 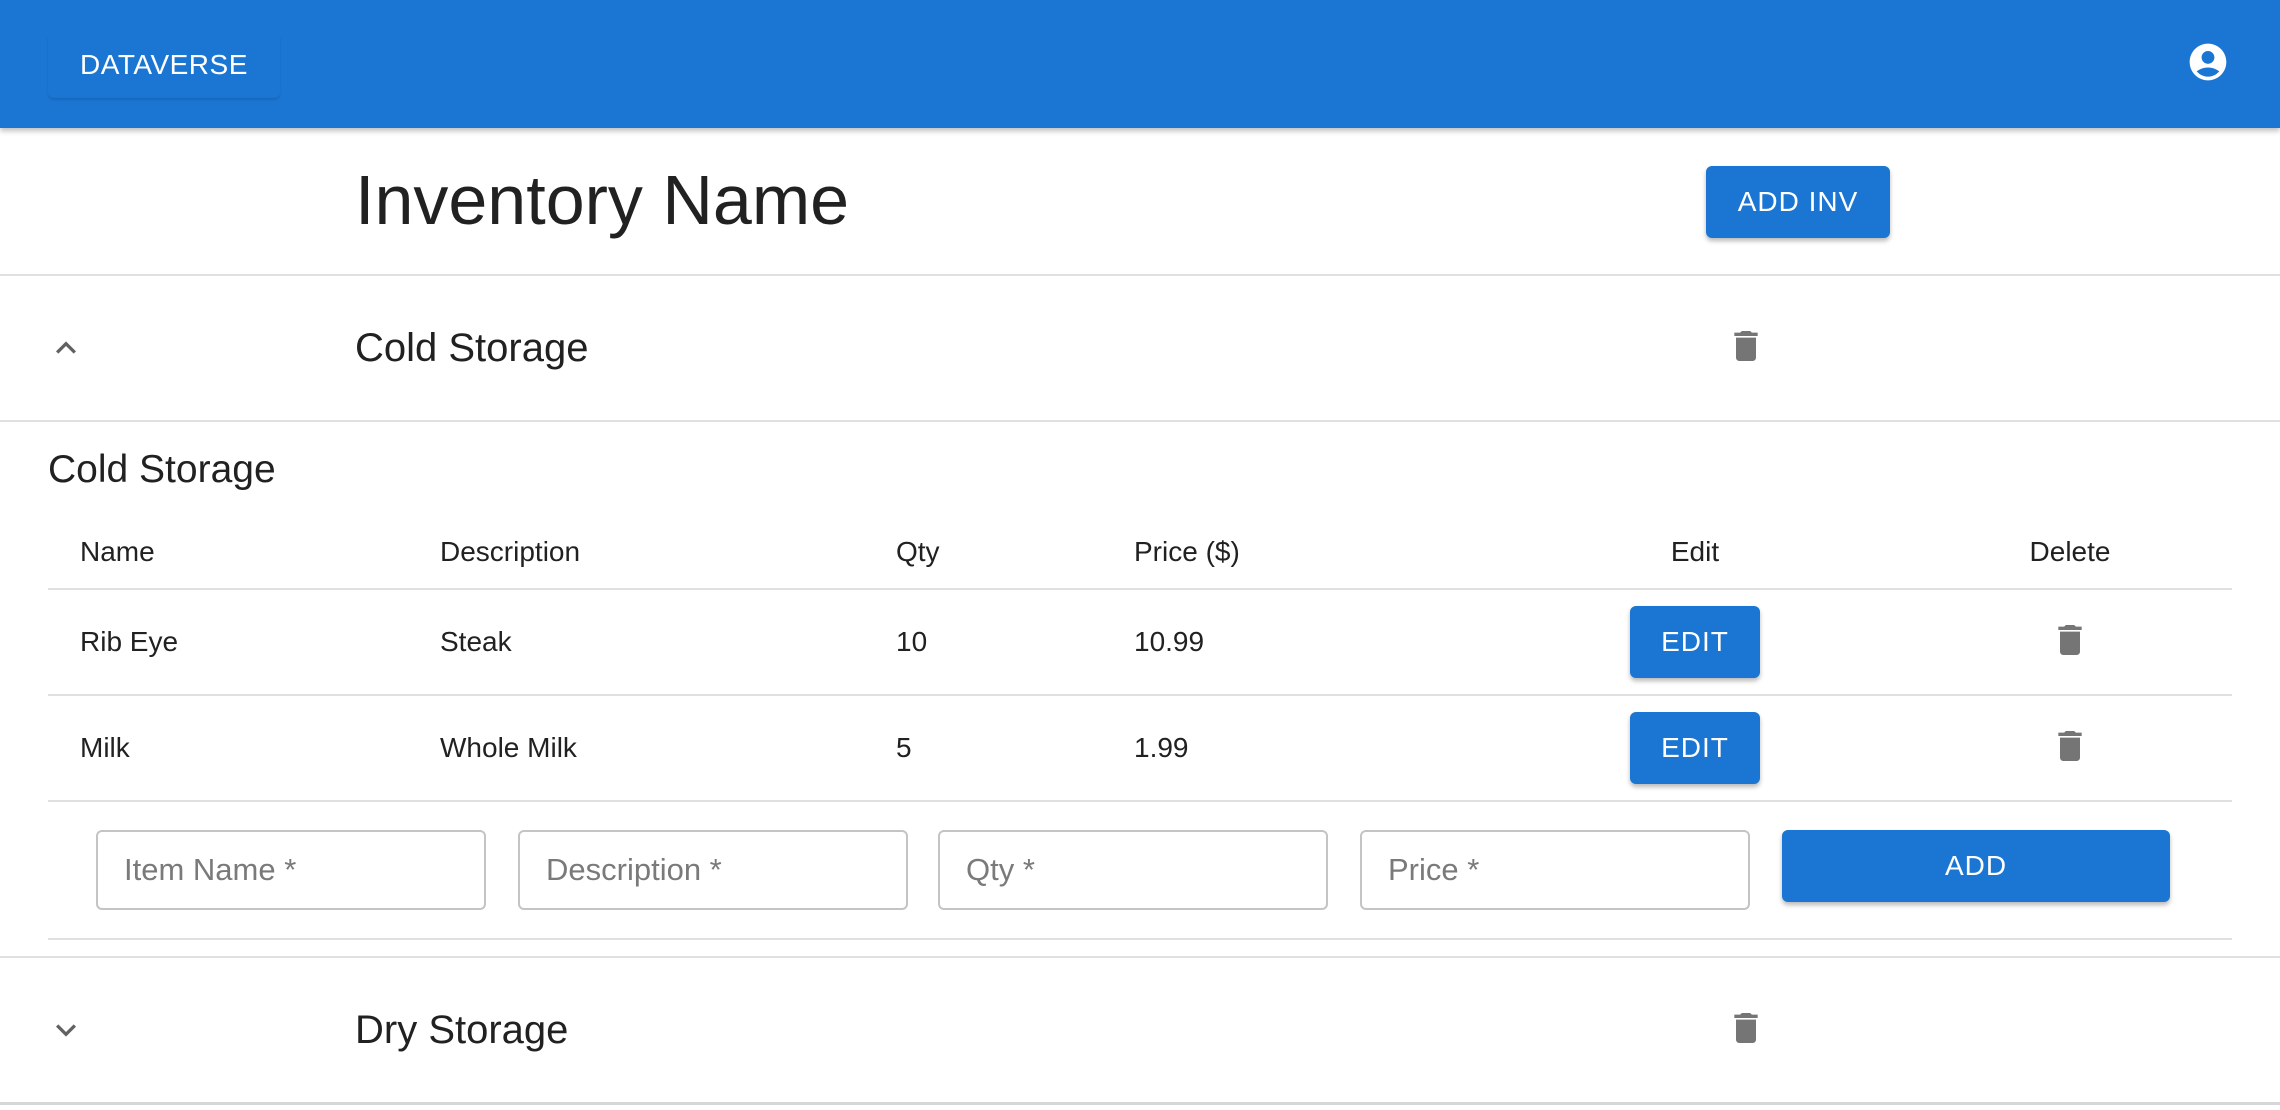 I want to click on cell-price: 1.99, so click(x=1161, y=747).